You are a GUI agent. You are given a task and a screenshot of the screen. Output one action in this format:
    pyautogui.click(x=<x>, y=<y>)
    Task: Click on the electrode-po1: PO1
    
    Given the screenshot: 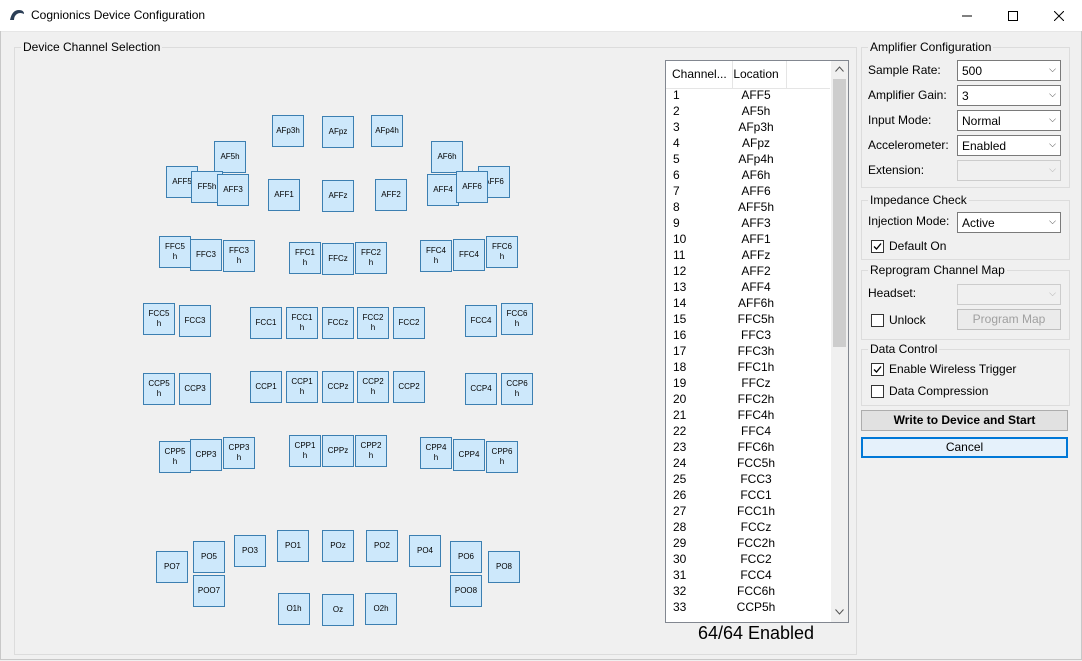 What is the action you would take?
    pyautogui.click(x=293, y=546)
    